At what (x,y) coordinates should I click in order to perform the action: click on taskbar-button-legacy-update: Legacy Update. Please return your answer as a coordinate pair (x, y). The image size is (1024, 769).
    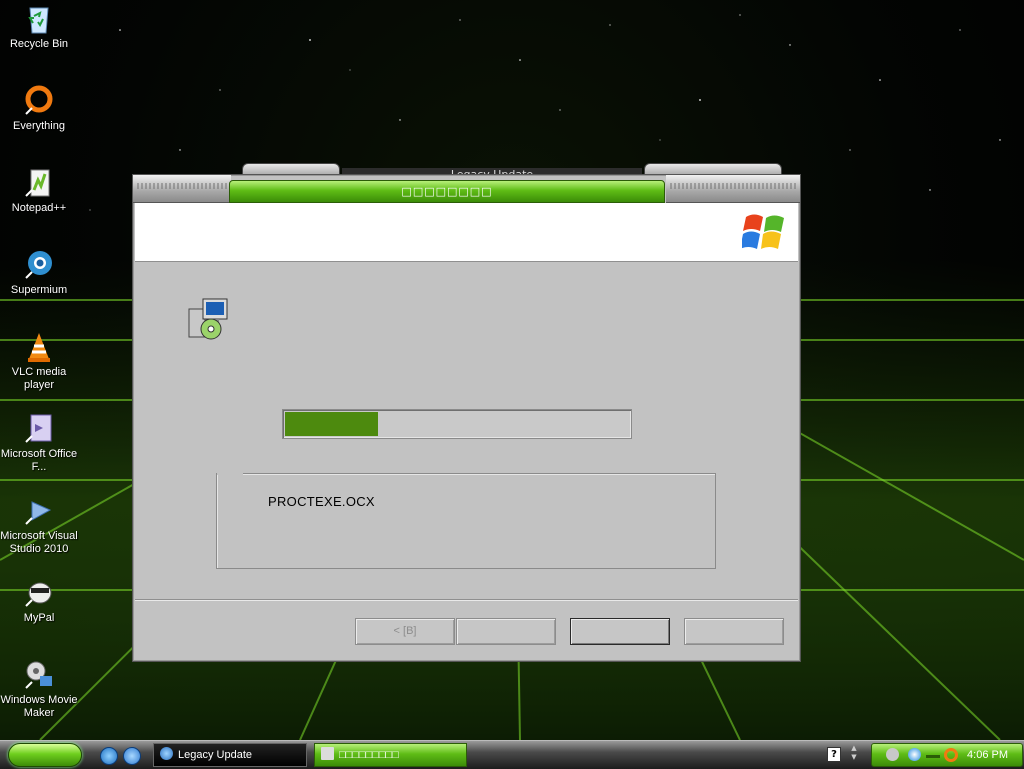
    Looking at the image, I should click on (230, 755).